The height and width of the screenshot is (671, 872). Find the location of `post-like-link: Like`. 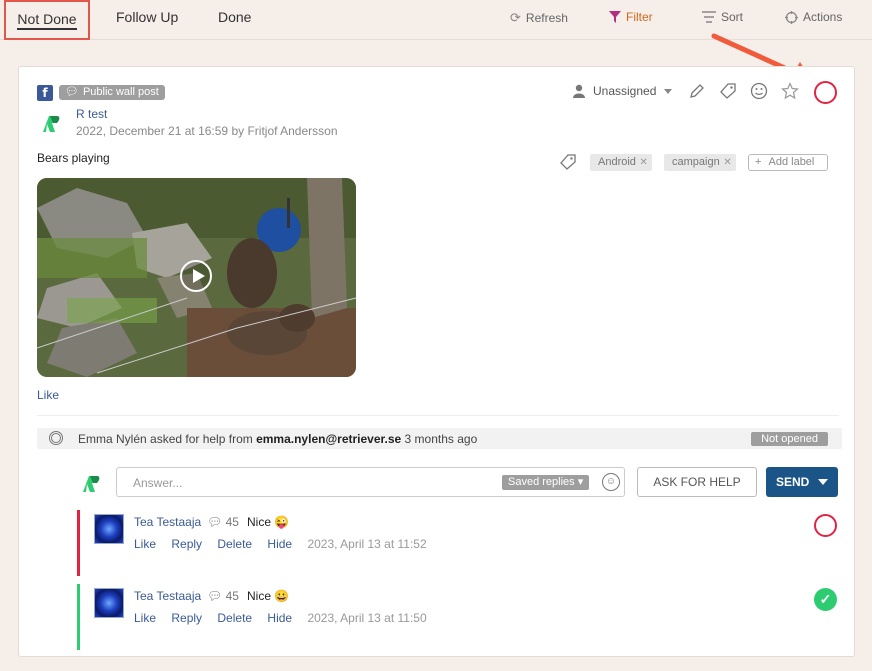

post-like-link: Like is located at coordinates (48, 395).